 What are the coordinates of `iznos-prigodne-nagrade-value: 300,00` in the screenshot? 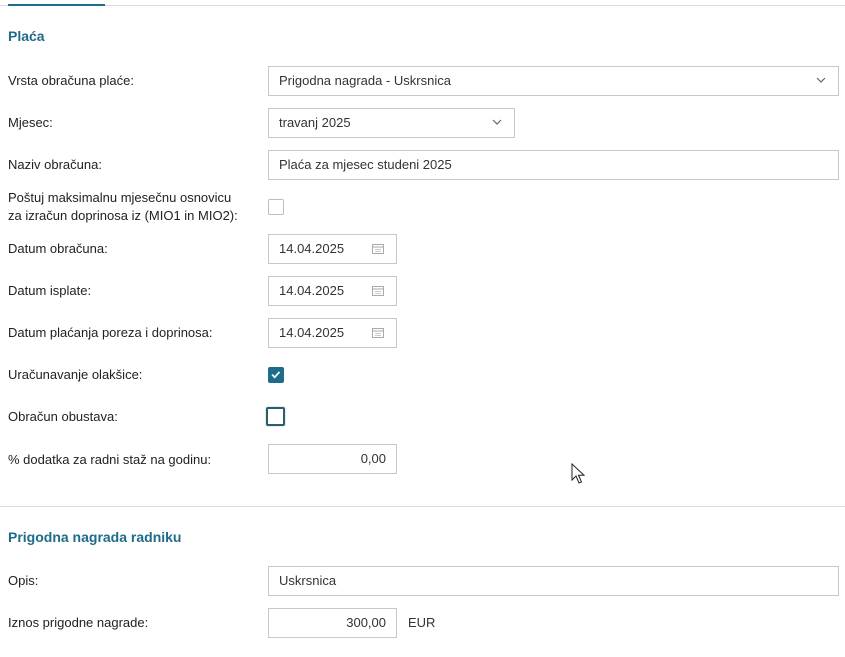 It's located at (366, 622).